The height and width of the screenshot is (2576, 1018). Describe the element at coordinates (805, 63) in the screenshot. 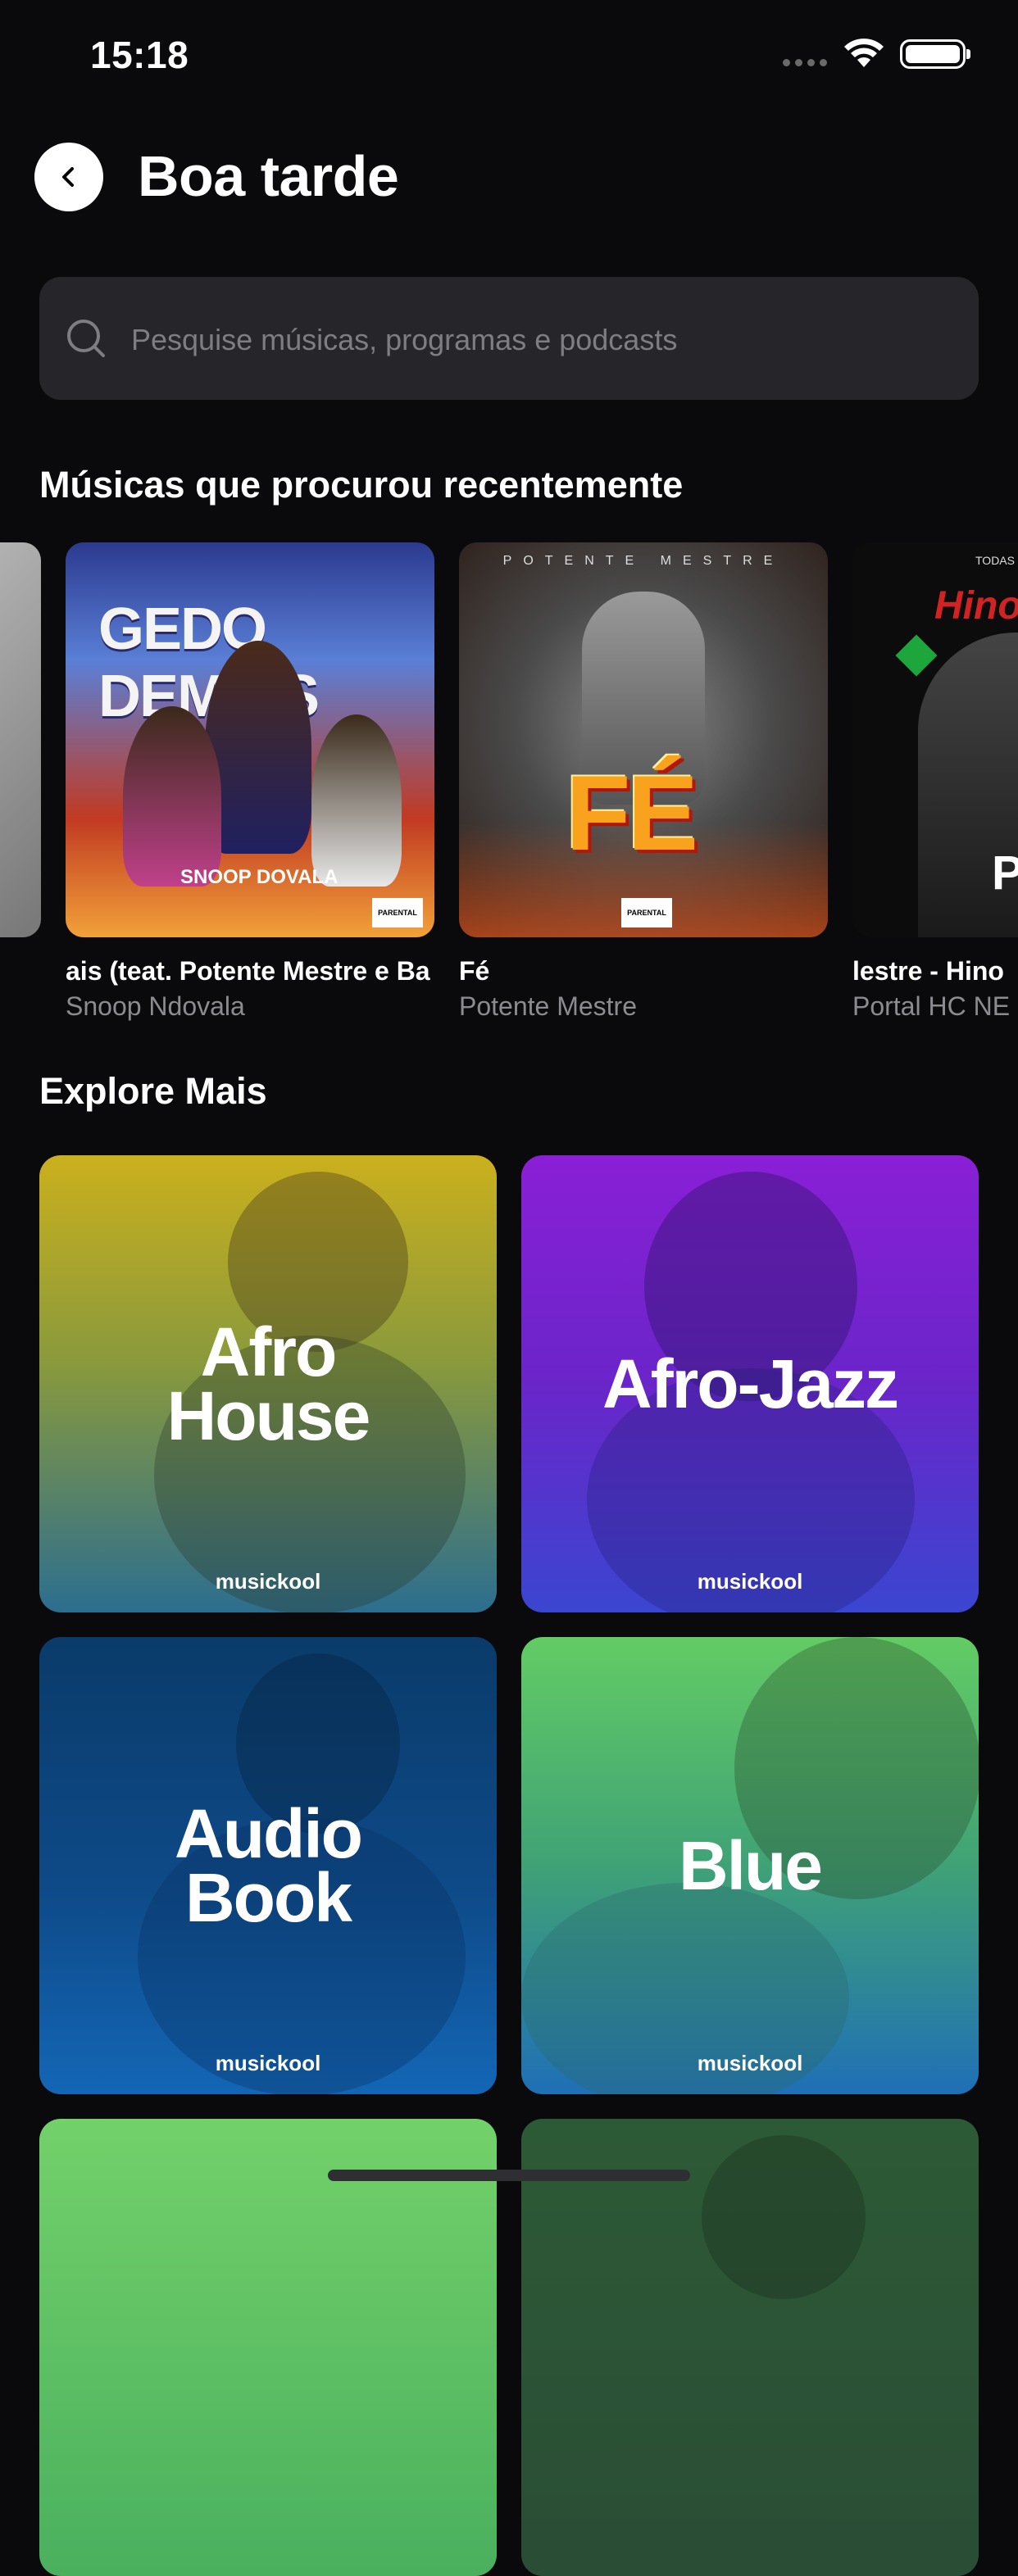

I see `cellular-signal-icon` at that location.